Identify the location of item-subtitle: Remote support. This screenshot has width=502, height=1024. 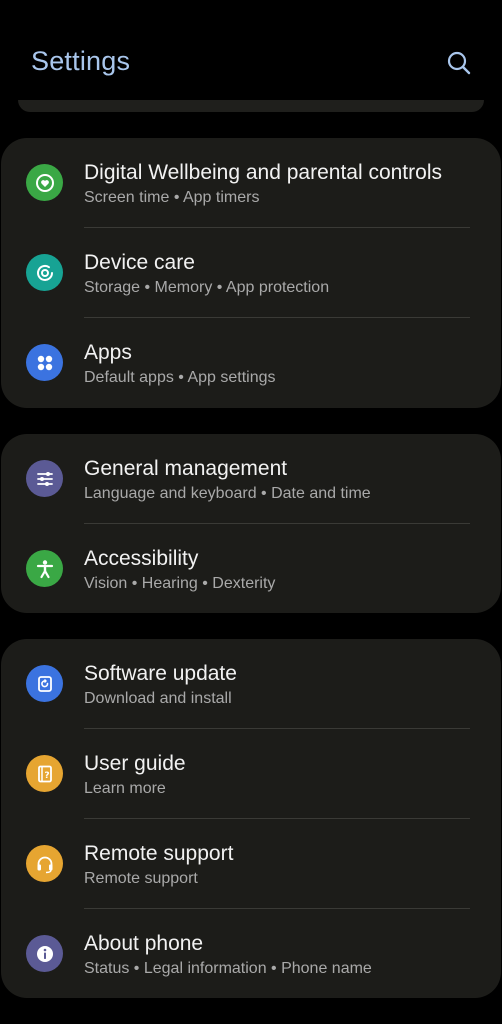
(141, 878).